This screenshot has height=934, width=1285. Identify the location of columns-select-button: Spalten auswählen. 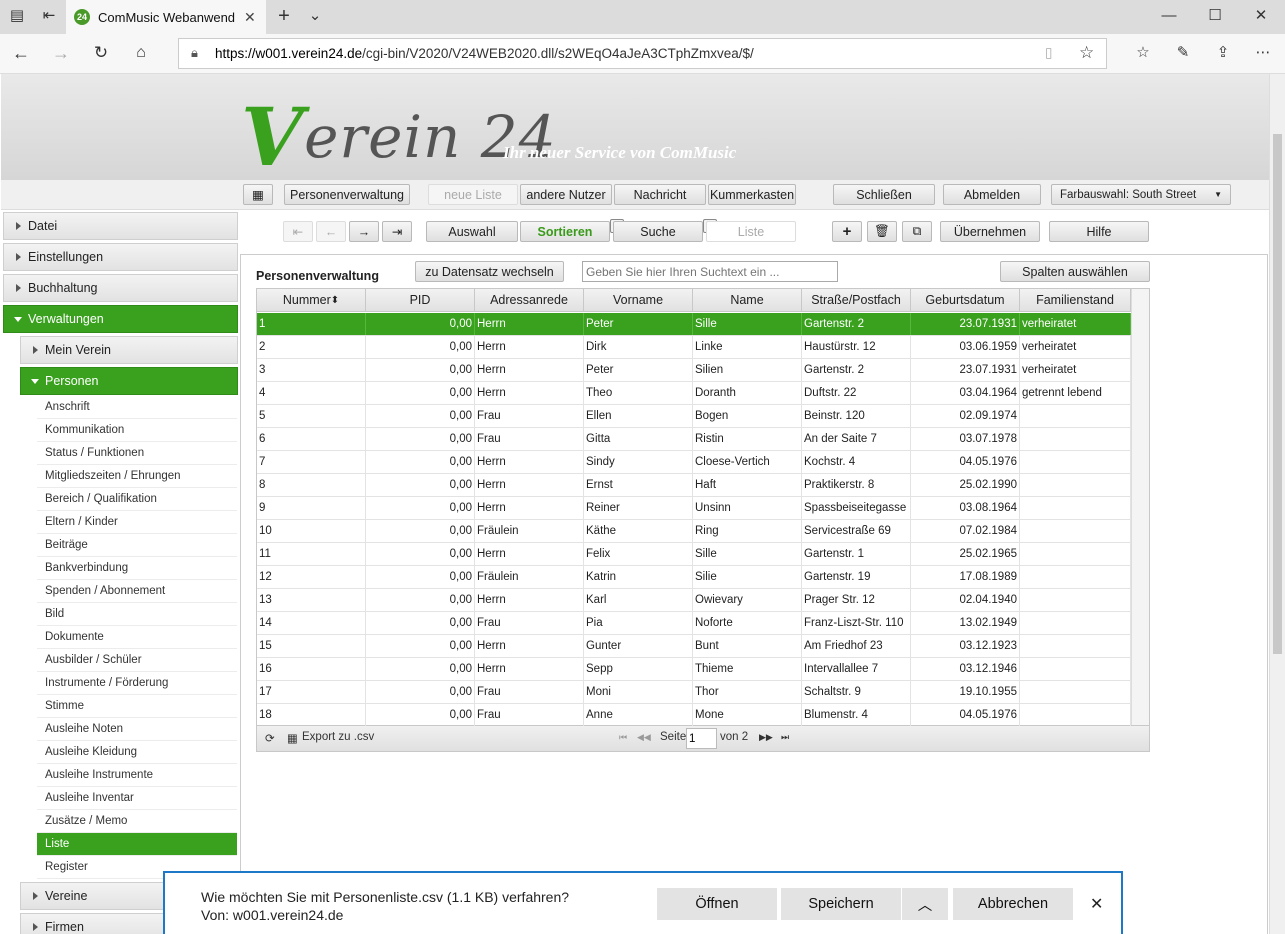
(1075, 271).